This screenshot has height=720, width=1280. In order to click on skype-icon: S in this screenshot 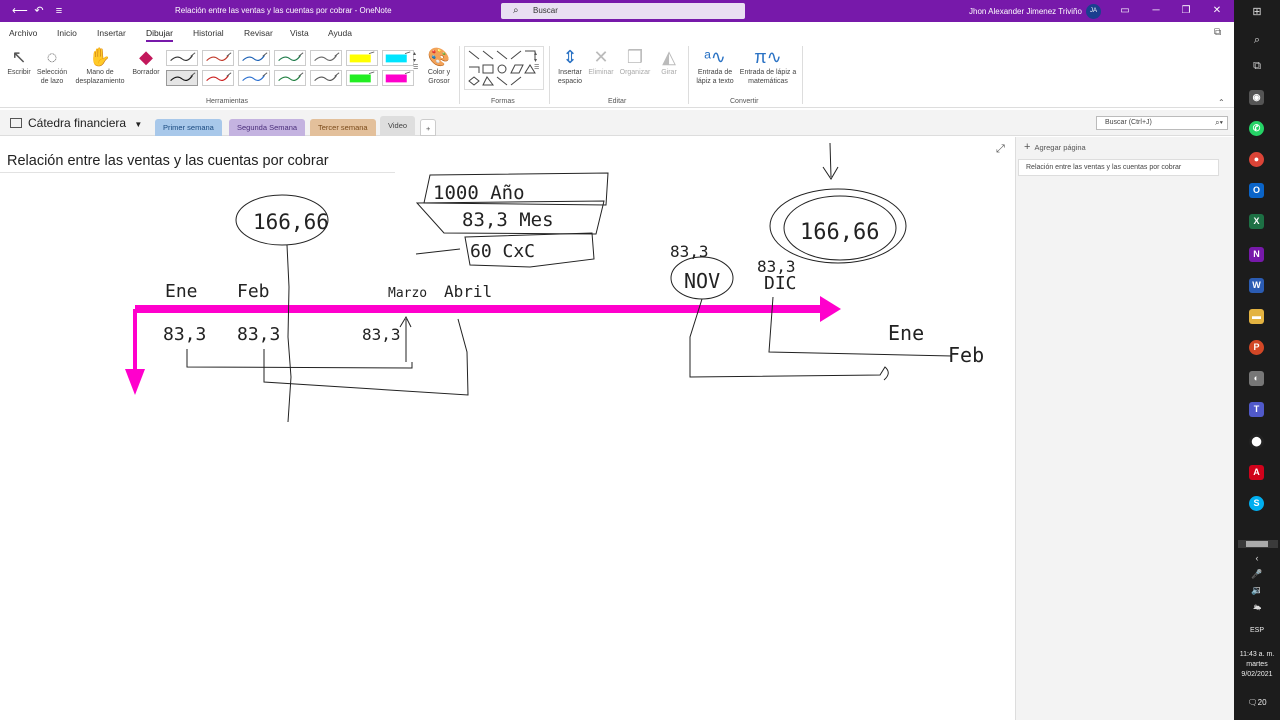, I will do `click(1256, 503)`.